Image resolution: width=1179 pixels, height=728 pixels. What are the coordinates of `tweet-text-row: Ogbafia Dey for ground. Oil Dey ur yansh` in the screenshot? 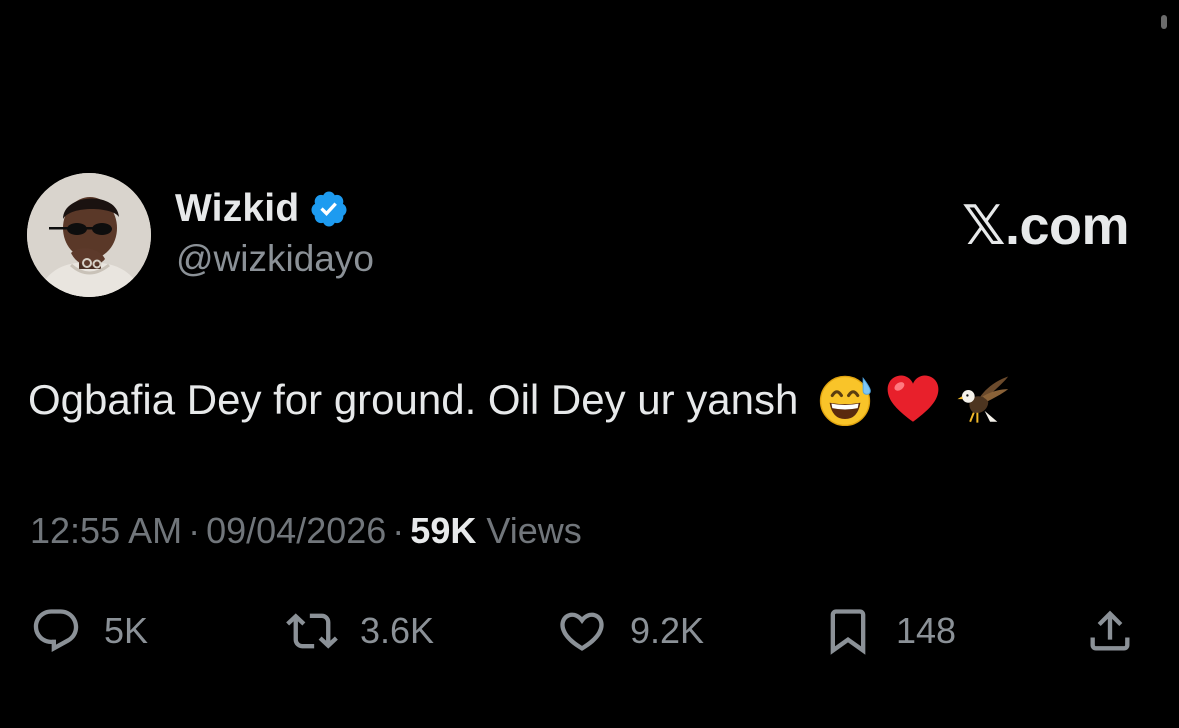 It's located at (519, 400).